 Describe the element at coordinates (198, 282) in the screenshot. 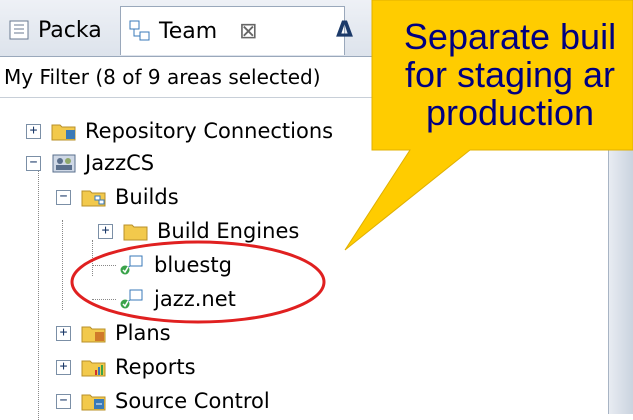

I see `highlight-oval` at that location.